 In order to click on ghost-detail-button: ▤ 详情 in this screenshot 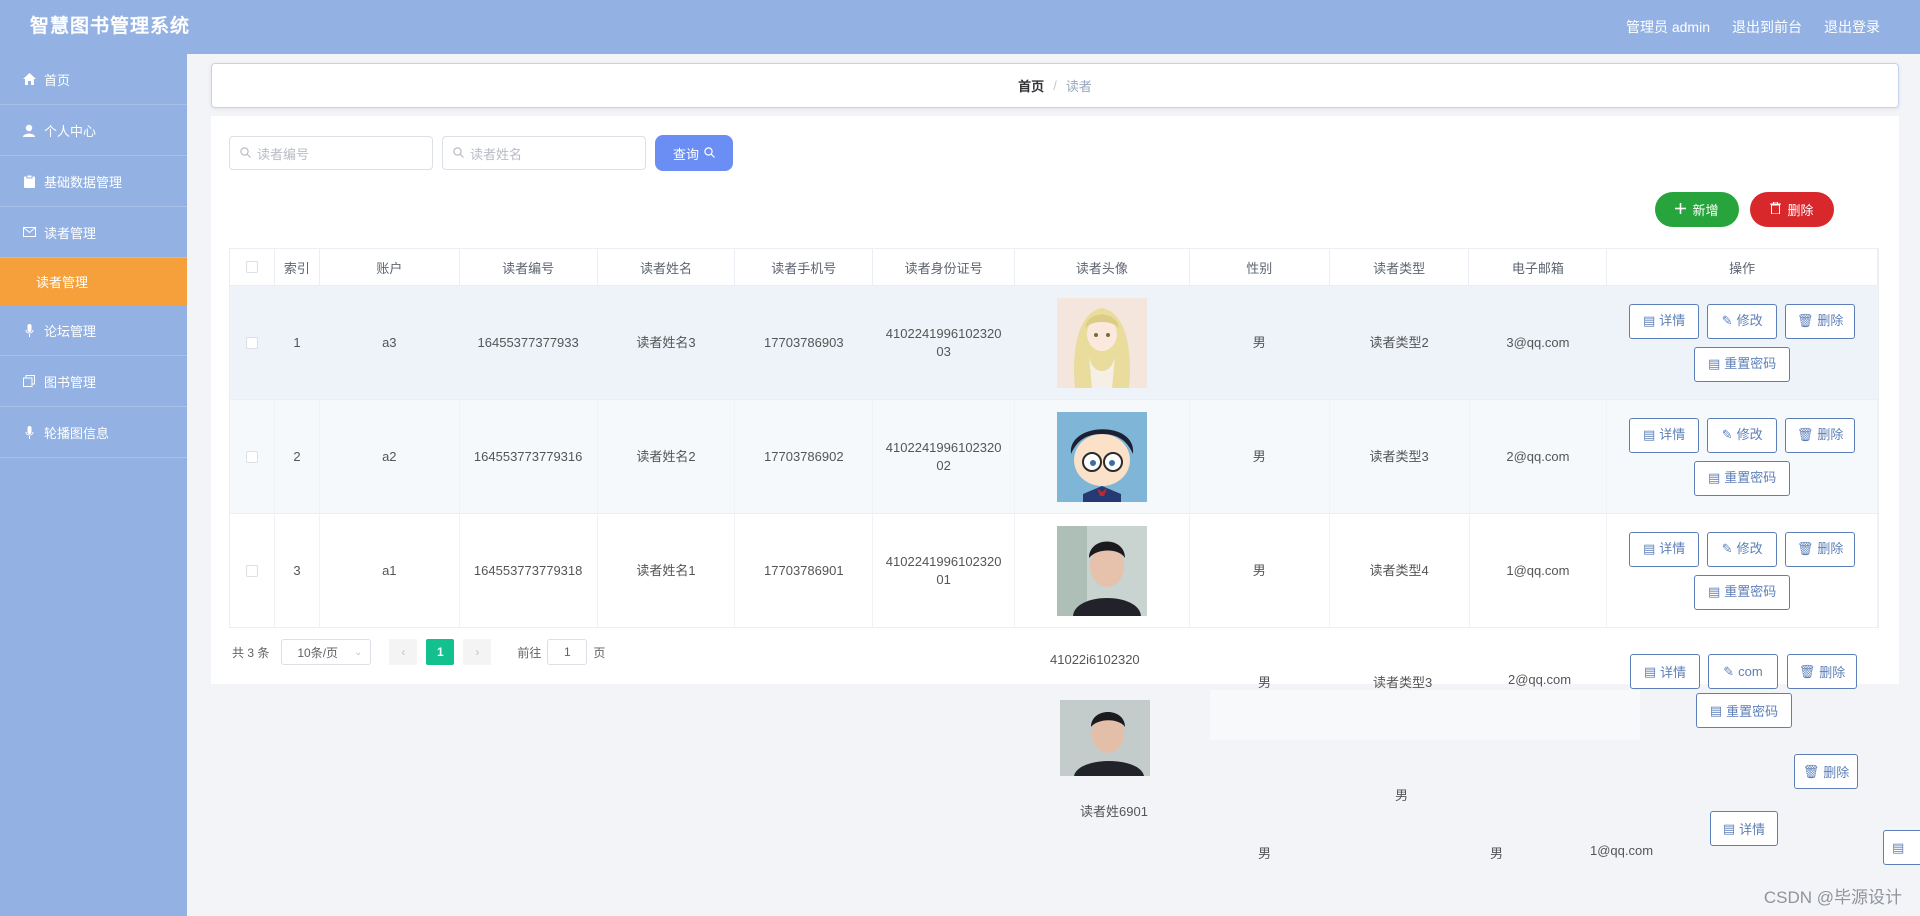, I will do `click(1665, 671)`.